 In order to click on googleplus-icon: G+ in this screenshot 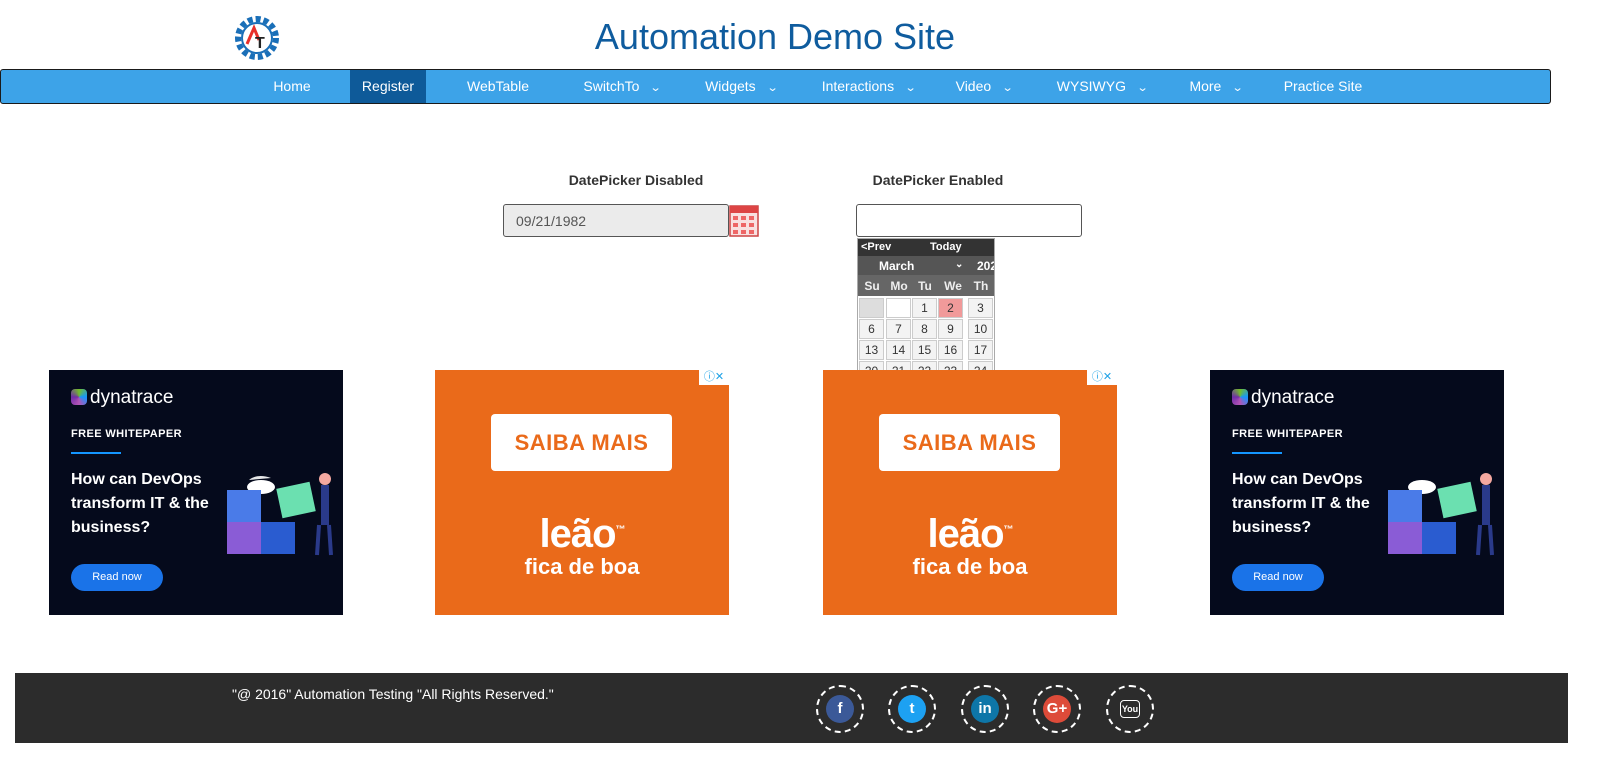, I will do `click(1057, 709)`.